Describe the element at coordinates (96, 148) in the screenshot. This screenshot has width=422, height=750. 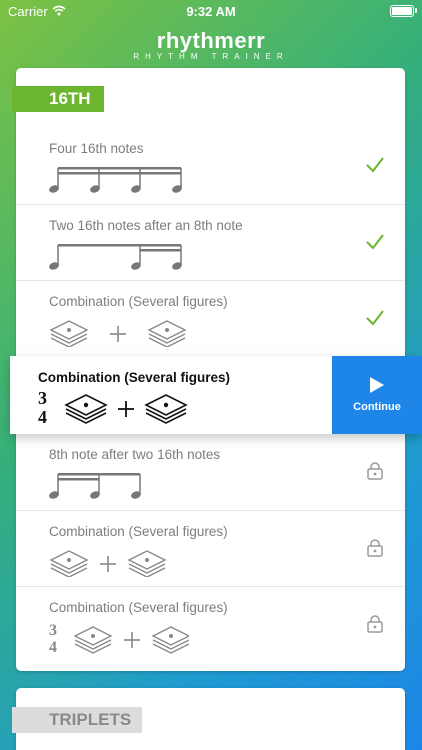
I see `lesson-title: Four 16th notes` at that location.